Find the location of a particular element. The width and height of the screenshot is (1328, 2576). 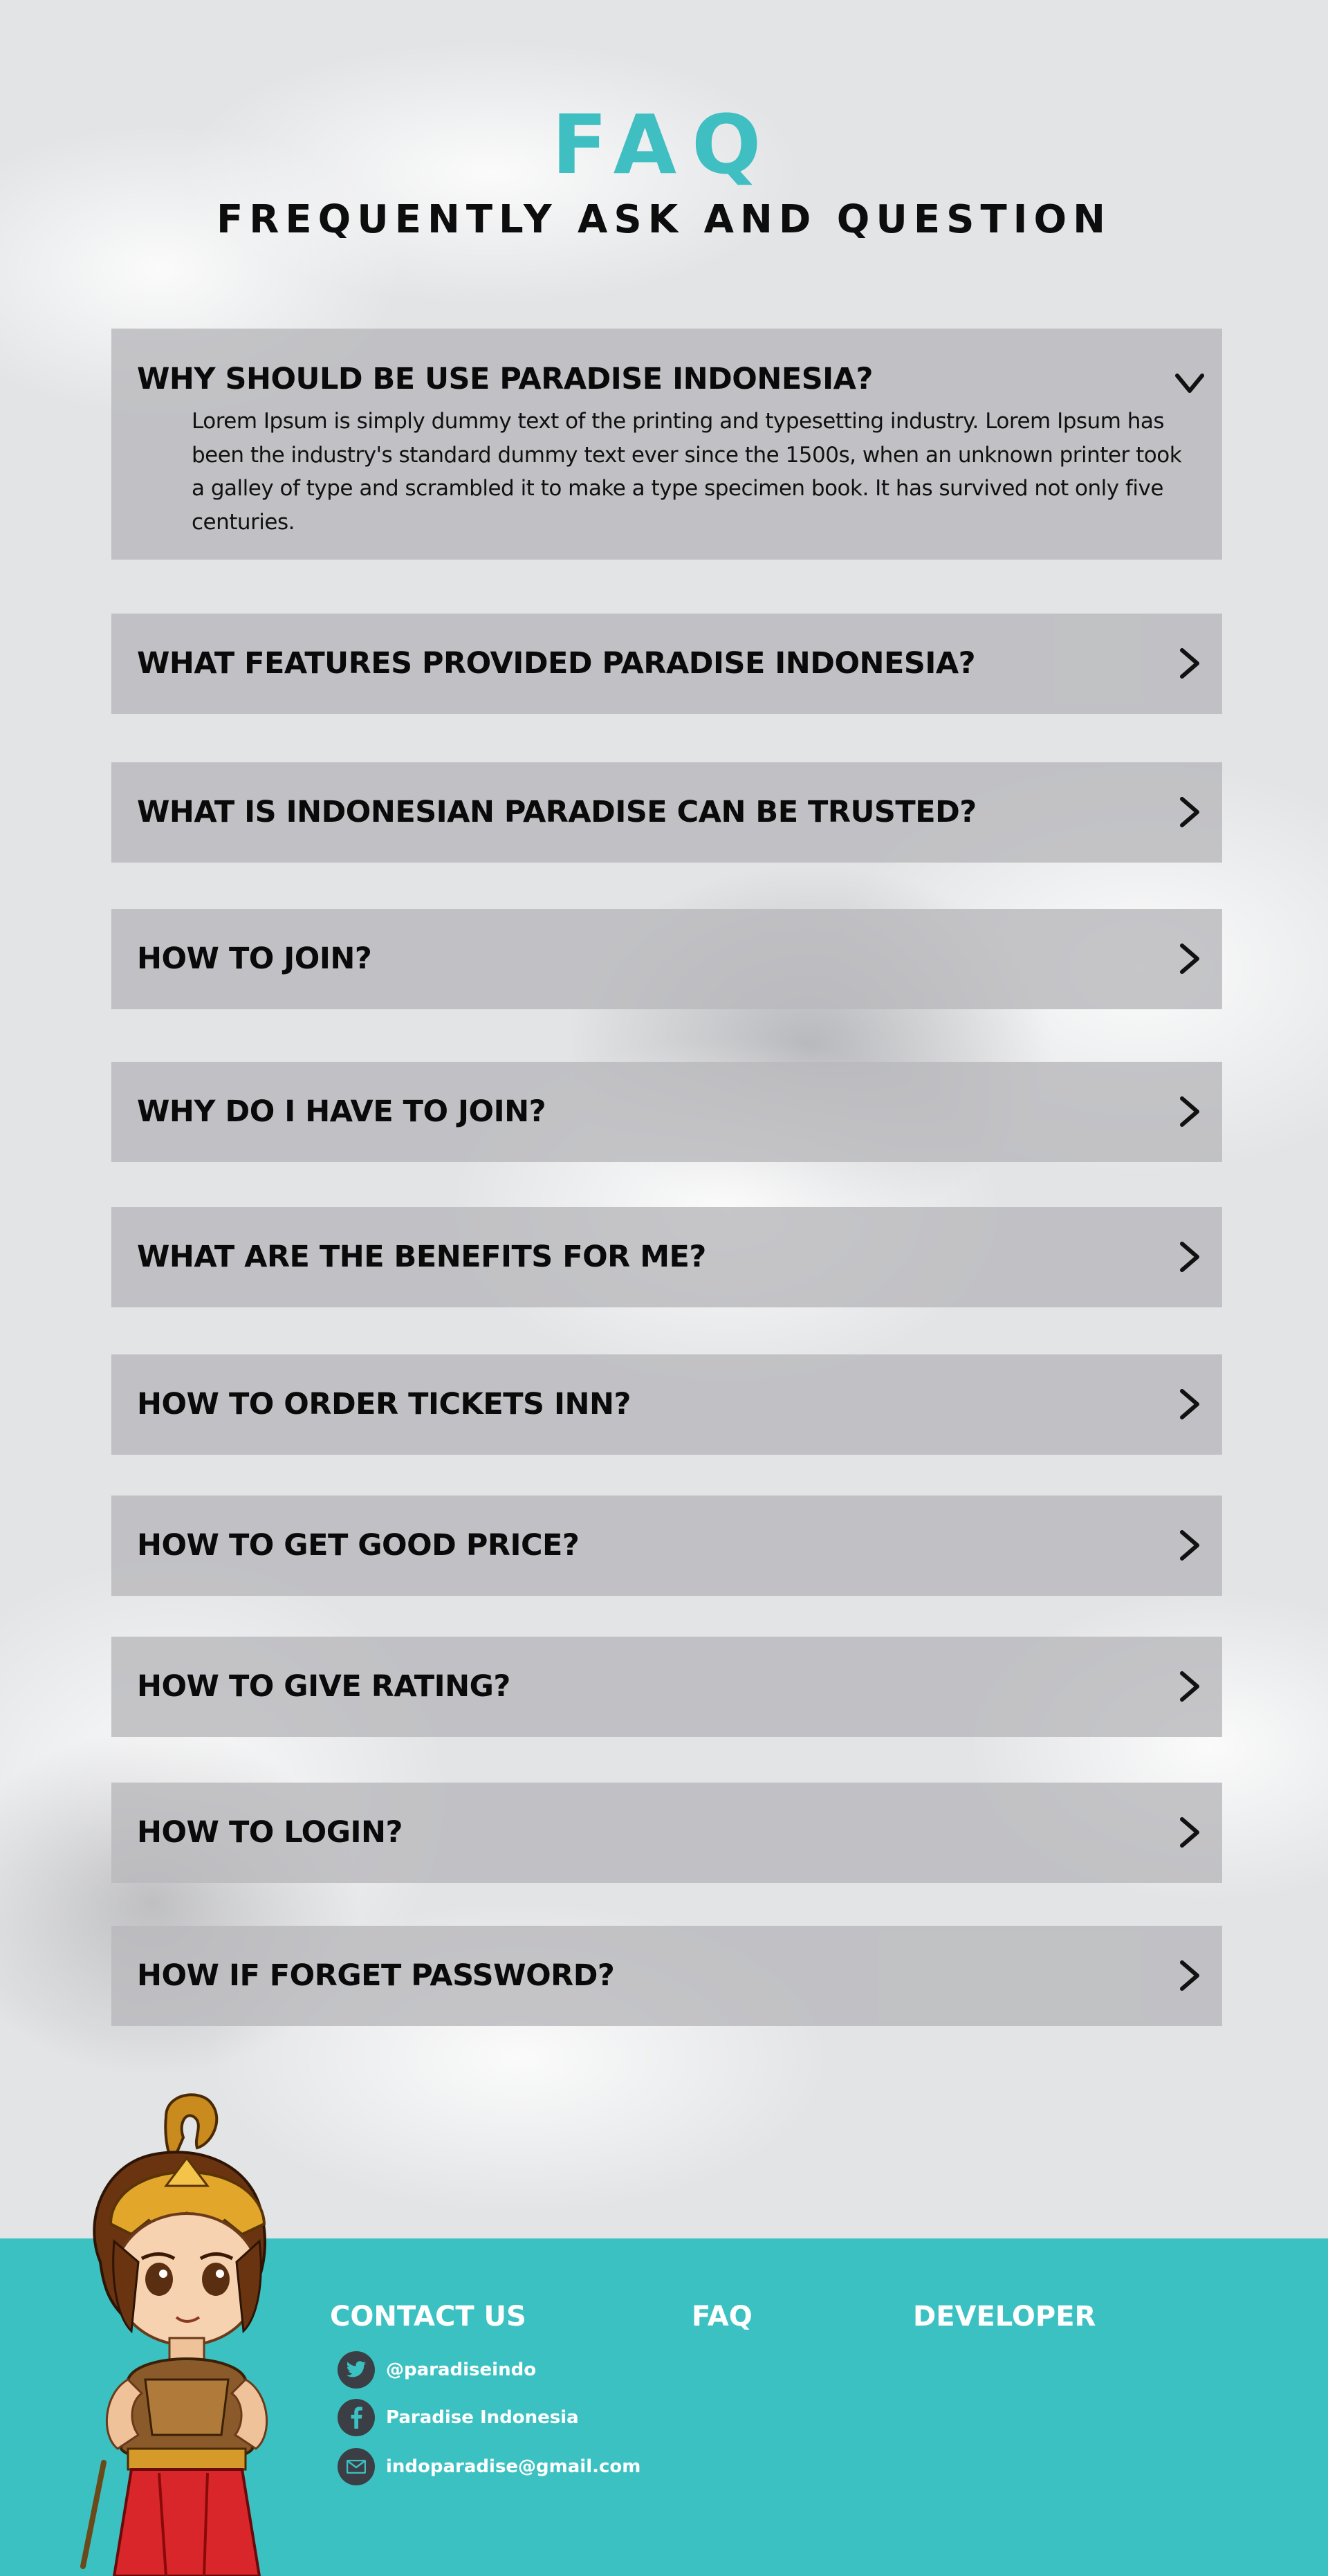

faq-question: HOW TO ORDER TICKETS INN? is located at coordinates (384, 1404).